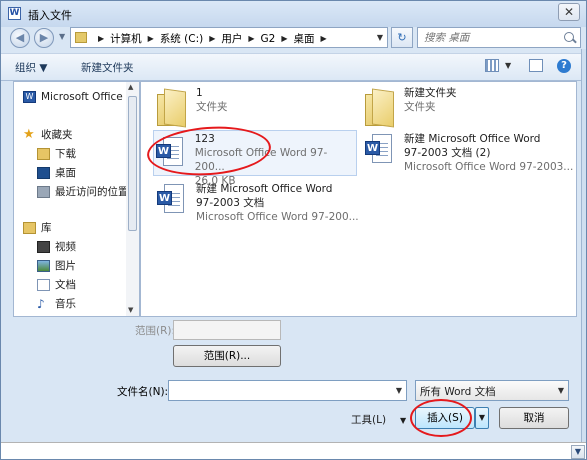 Image resolution: width=587 pixels, height=460 pixels. I want to click on refresh-button: ↻, so click(402, 37).